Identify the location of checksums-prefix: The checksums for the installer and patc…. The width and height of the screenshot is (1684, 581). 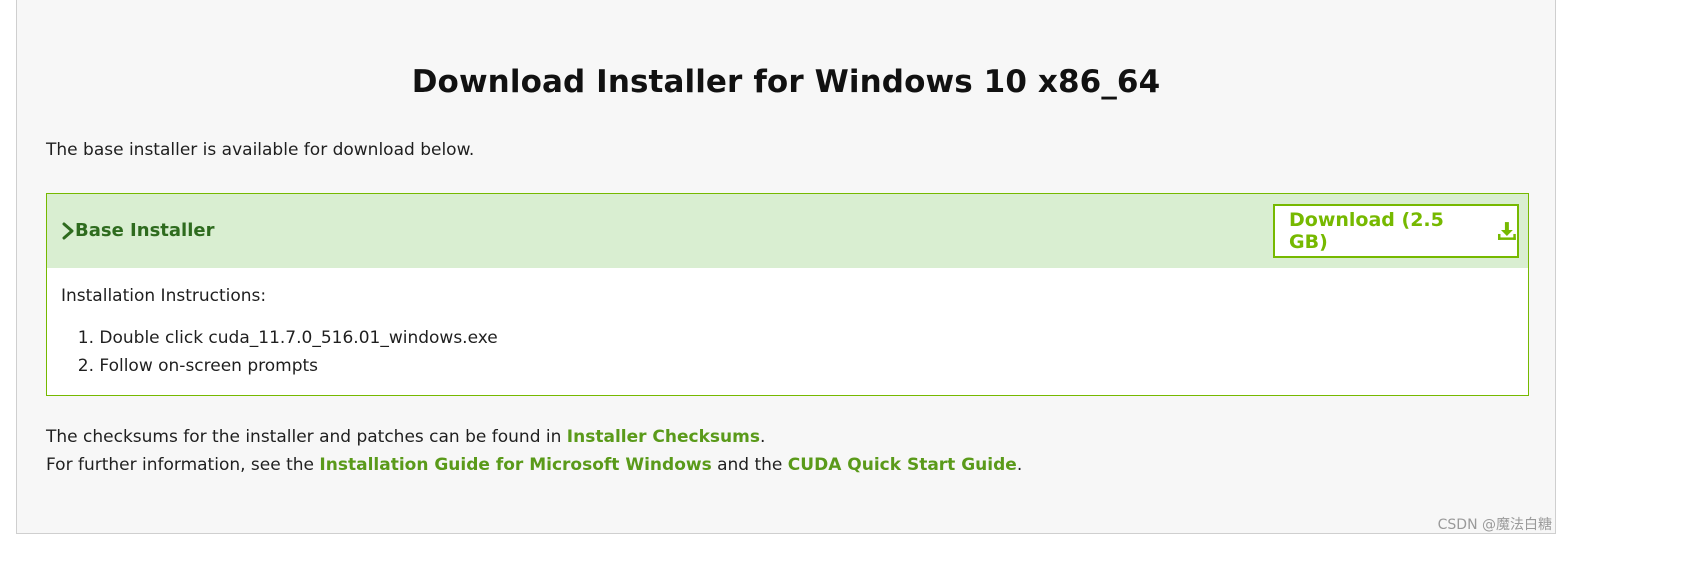
(306, 437).